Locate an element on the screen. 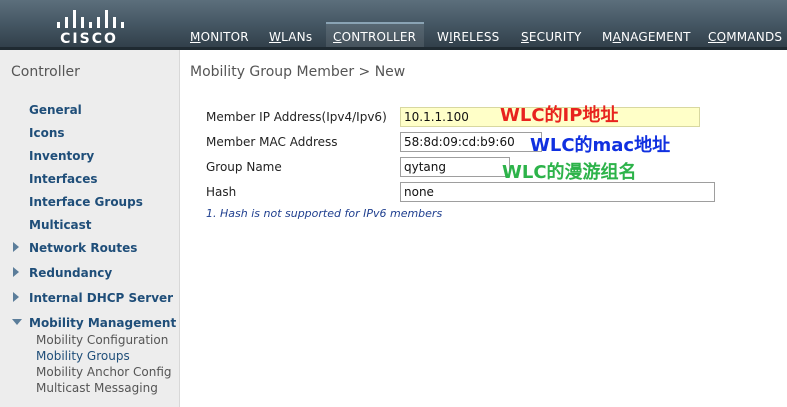 Image resolution: width=787 pixels, height=407 pixels. member-mac-input: 58:8d:09:cd:b9:60 is located at coordinates (471, 142).